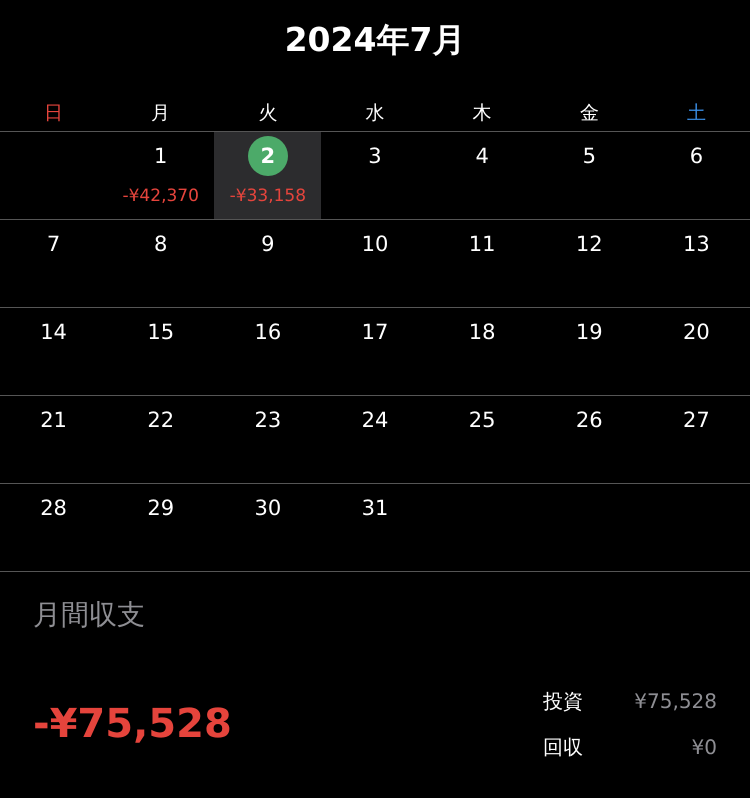 This screenshot has height=798, width=750. I want to click on day-amount: -¥42,370, so click(160, 196).